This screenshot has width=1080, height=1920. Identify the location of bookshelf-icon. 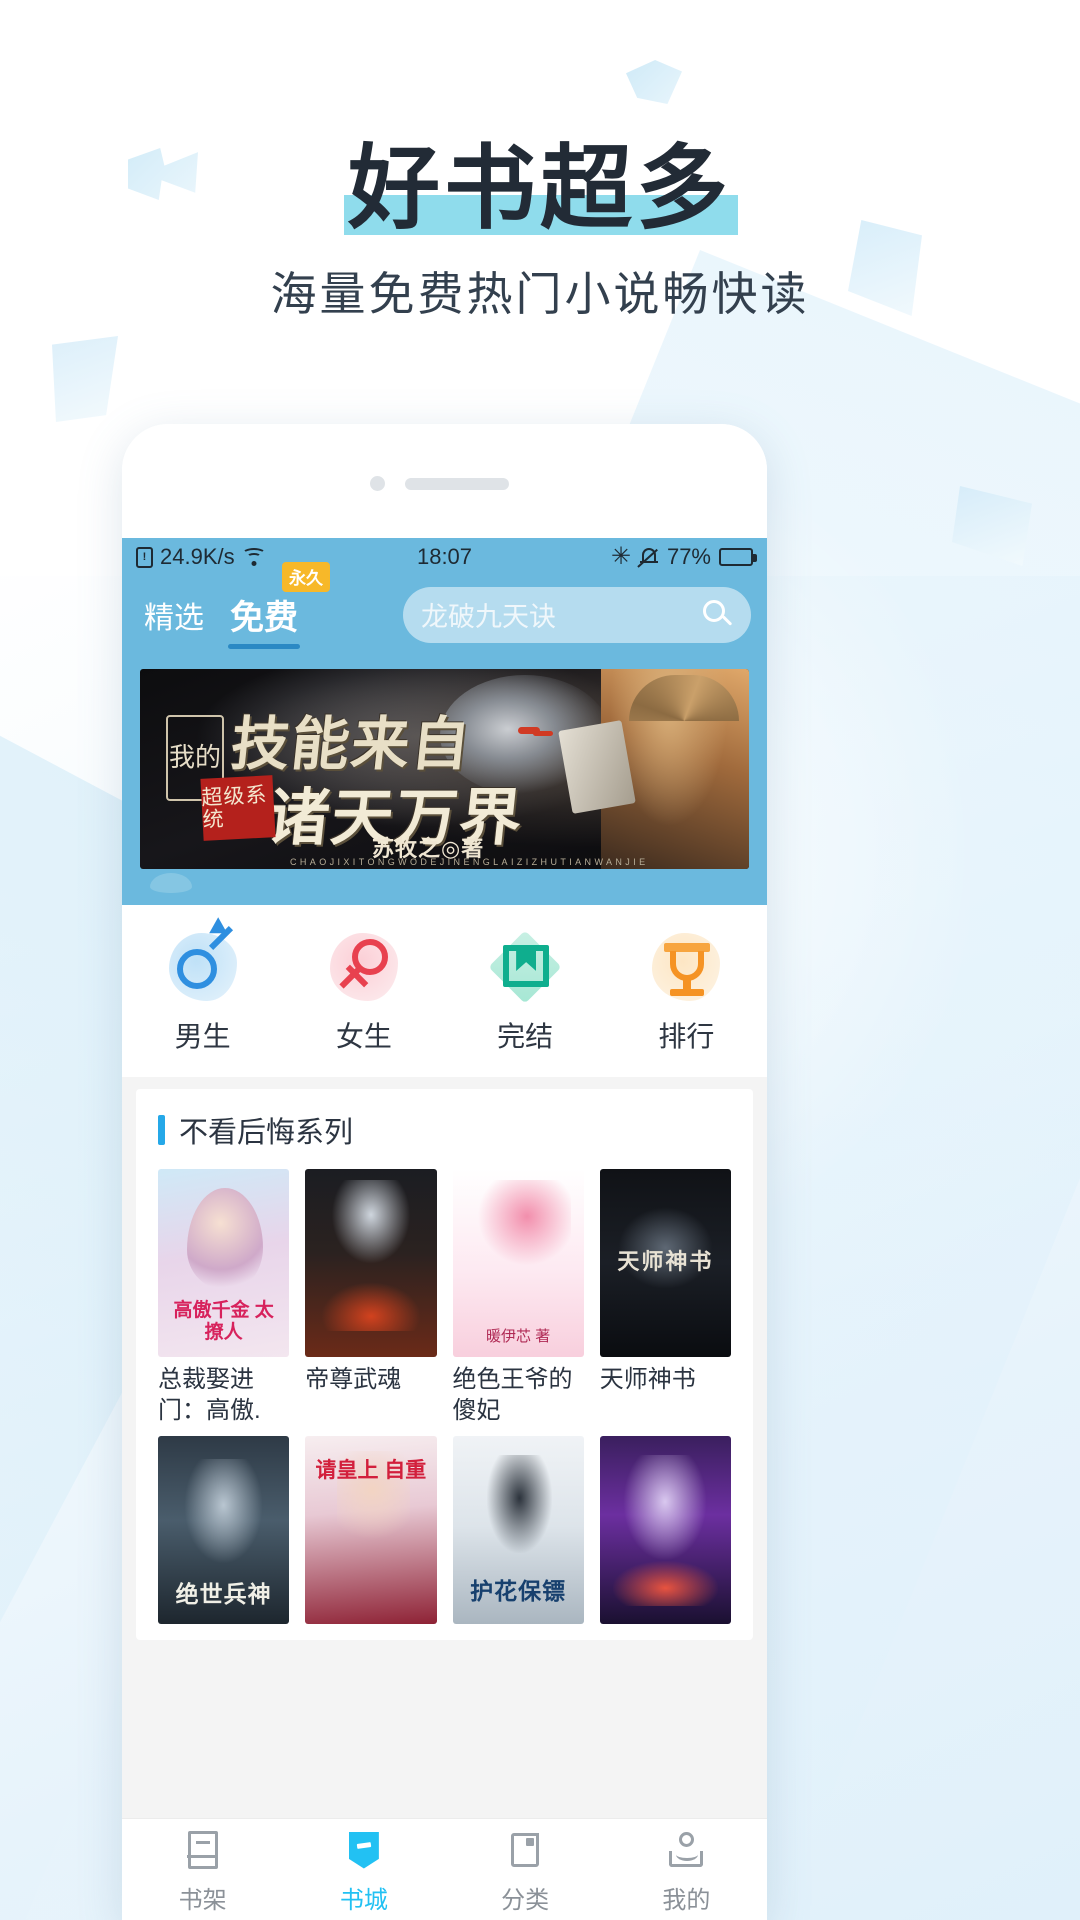
(203, 1850).